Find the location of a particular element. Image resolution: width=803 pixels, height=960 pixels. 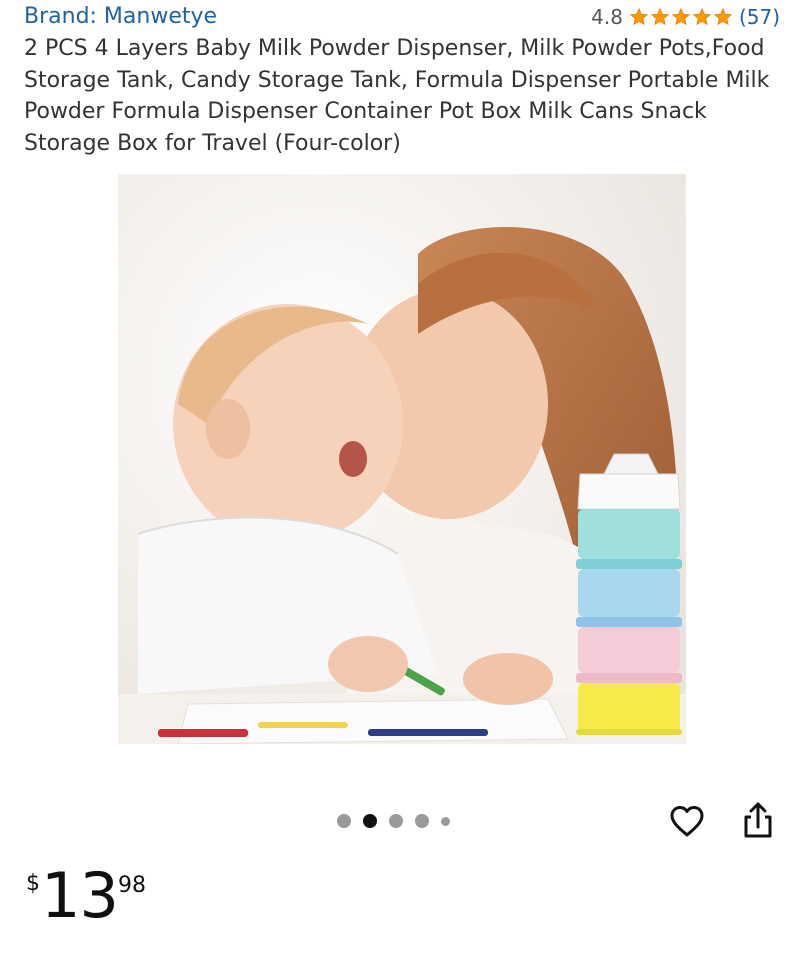

favorite-button is located at coordinates (687, 822).